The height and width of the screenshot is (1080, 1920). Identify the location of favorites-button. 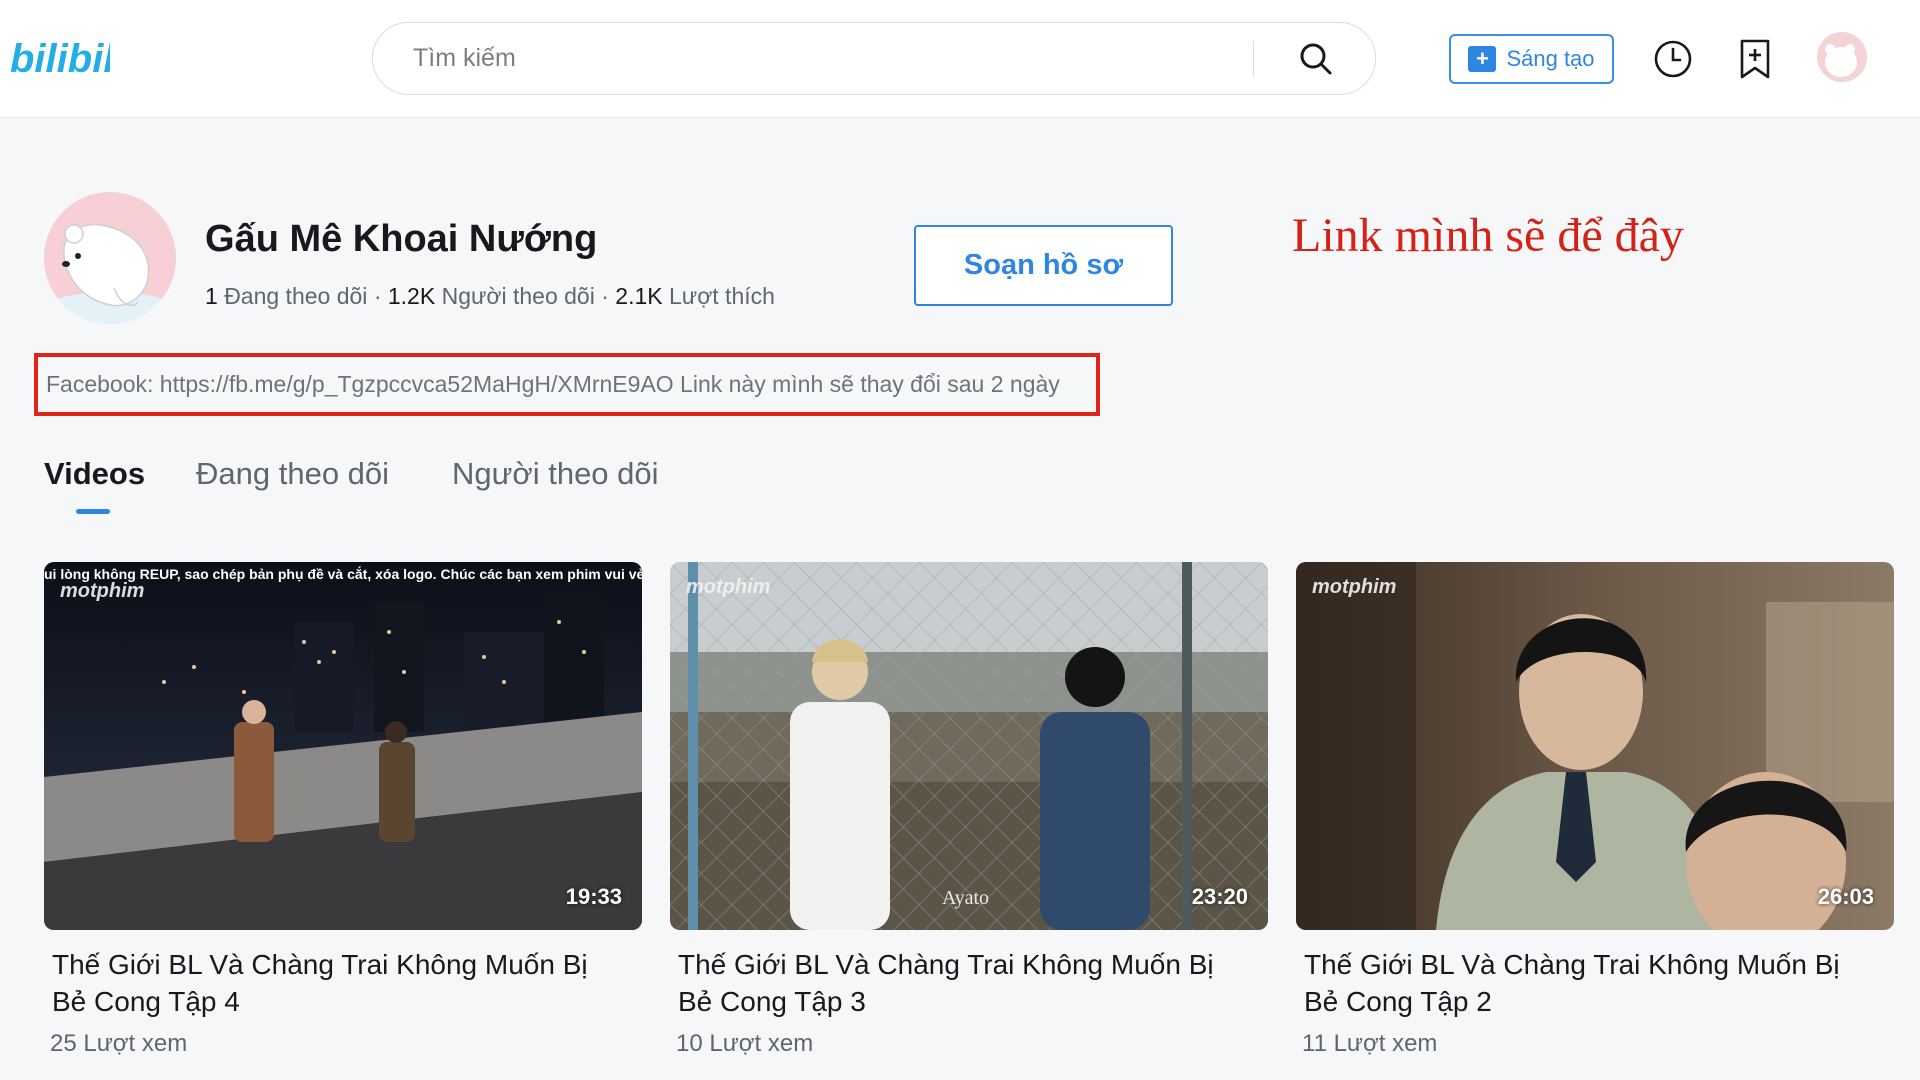
(1755, 59).